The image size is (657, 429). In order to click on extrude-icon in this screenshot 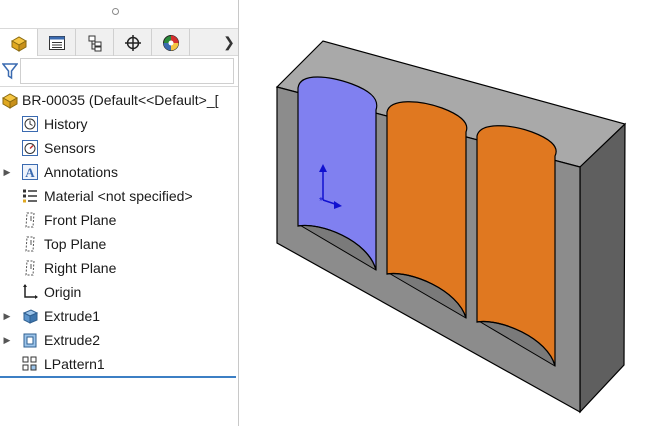, I will do `click(30, 316)`.